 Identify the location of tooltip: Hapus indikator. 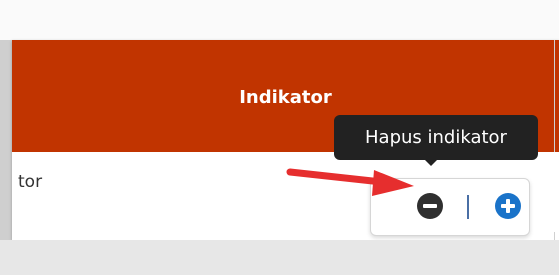
(436, 137).